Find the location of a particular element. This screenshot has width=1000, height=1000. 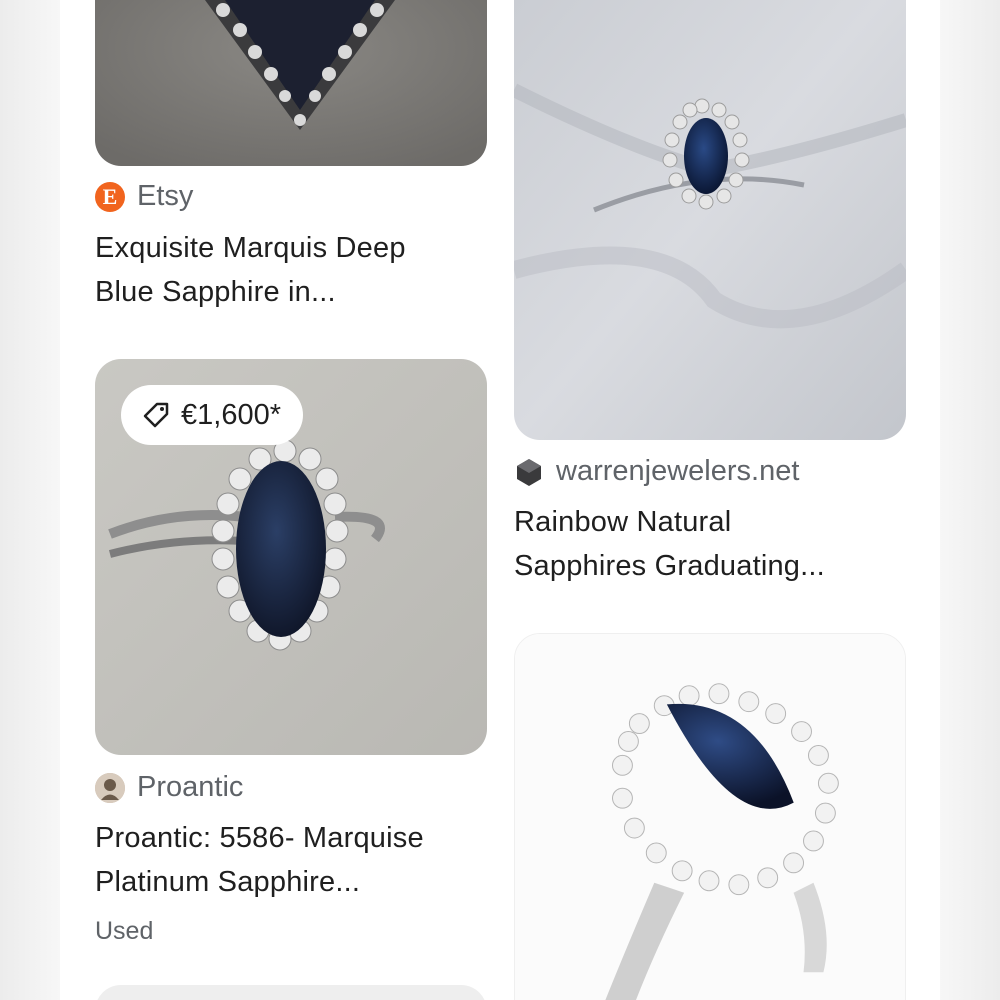

result-source: warrenjewelers.net is located at coordinates (678, 471).